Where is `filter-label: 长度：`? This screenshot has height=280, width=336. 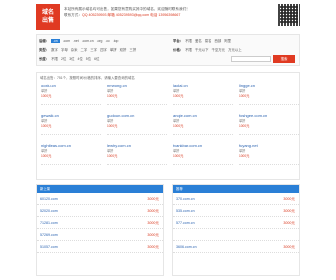 filter-label: 长度： is located at coordinates (44, 59).